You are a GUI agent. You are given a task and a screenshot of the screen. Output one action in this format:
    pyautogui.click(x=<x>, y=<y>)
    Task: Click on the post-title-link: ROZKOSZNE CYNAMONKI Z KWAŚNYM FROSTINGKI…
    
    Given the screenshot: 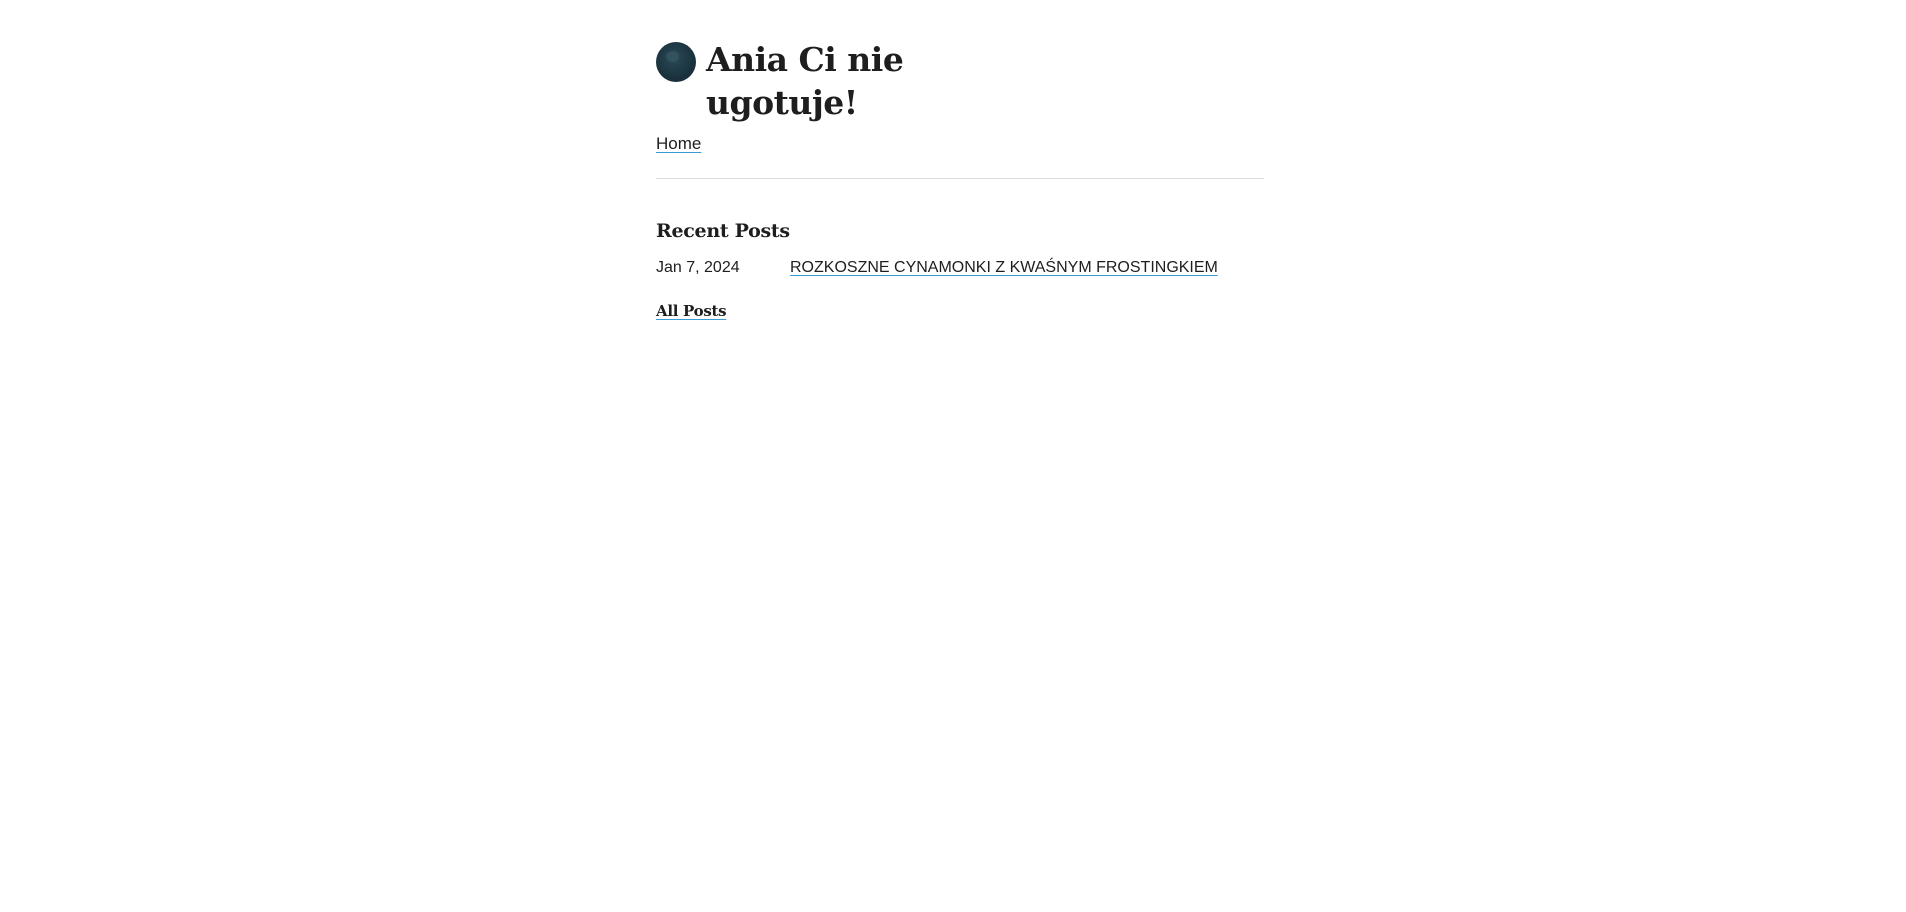 What is the action you would take?
    pyautogui.click(x=1004, y=268)
    